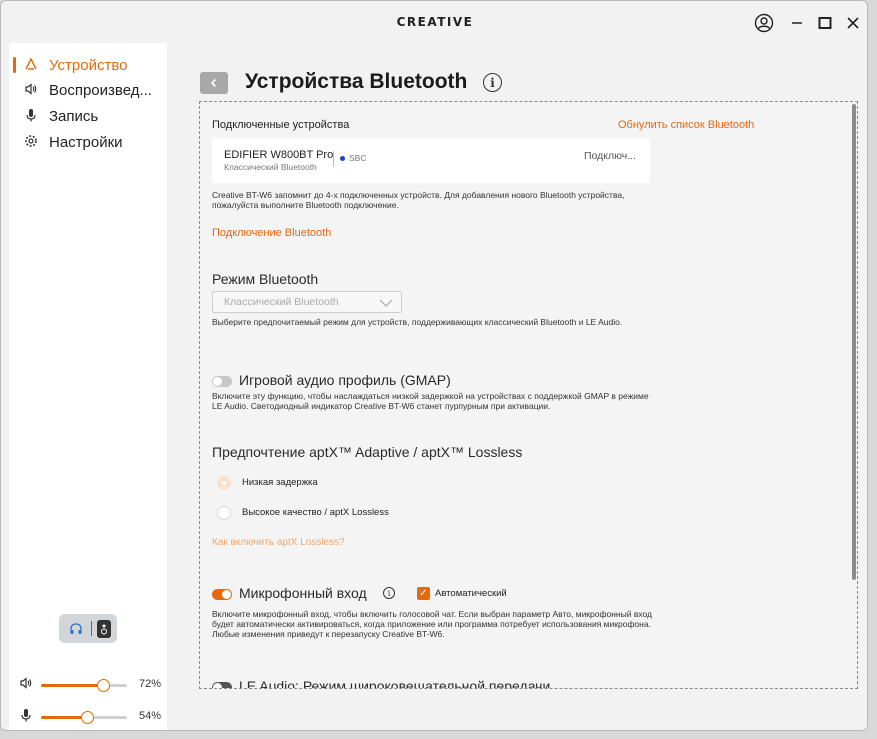 This screenshot has height=739, width=877. I want to click on back-button, so click(214, 83).